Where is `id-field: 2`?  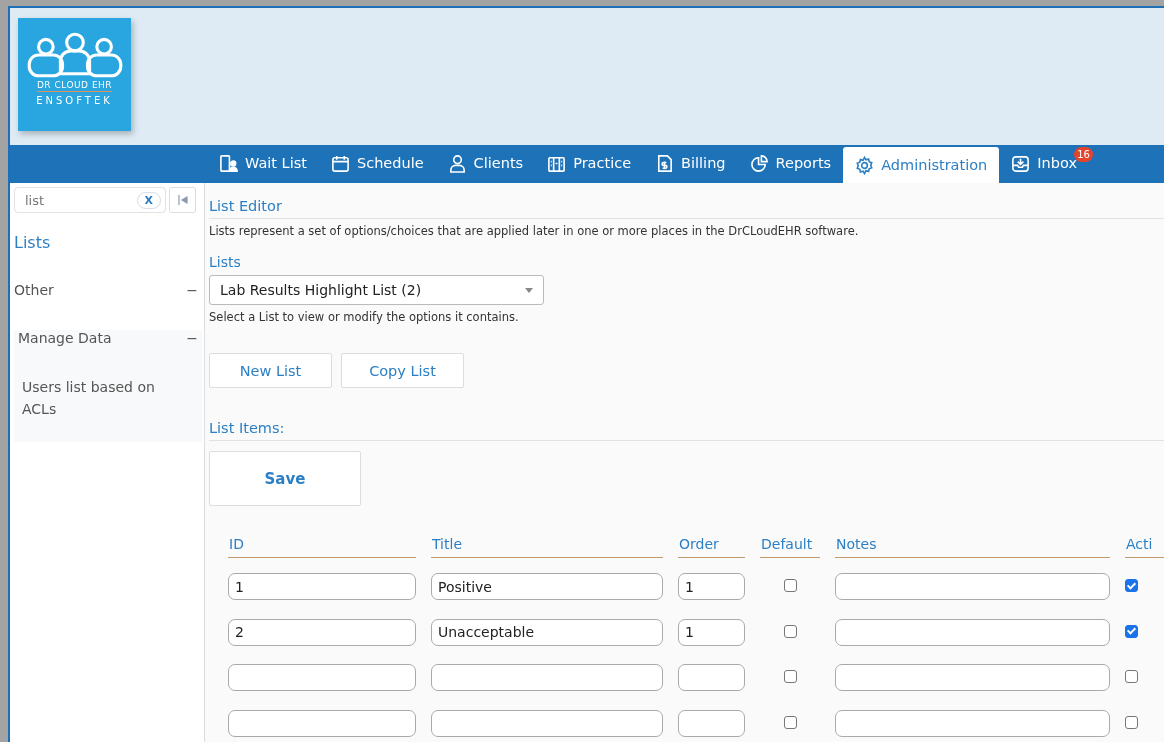 id-field: 2 is located at coordinates (322, 632).